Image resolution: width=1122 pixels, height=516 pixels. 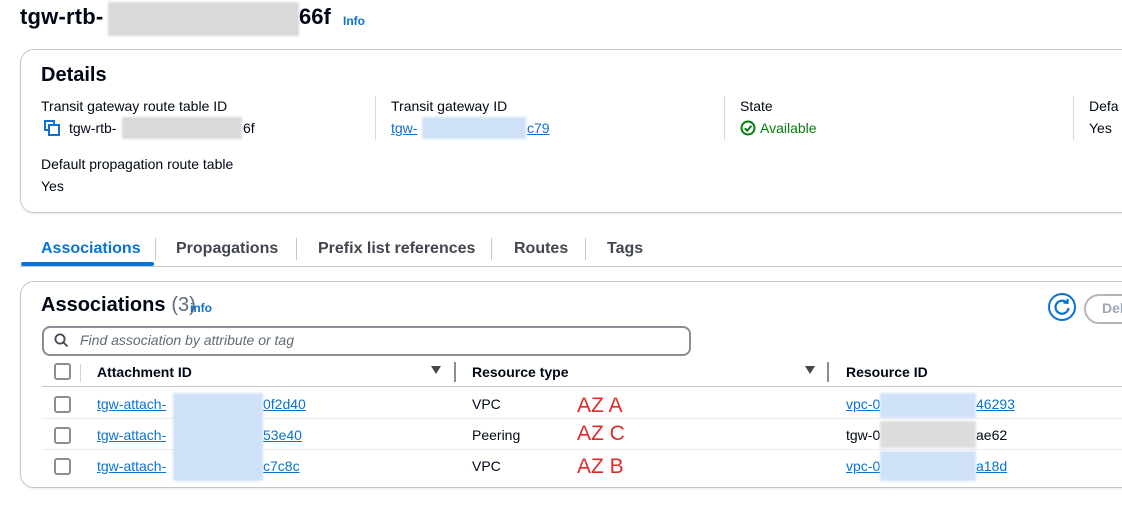 What do you see at coordinates (144, 372) in the screenshot?
I see `column-header-attachment-id: Attachment ID` at bounding box center [144, 372].